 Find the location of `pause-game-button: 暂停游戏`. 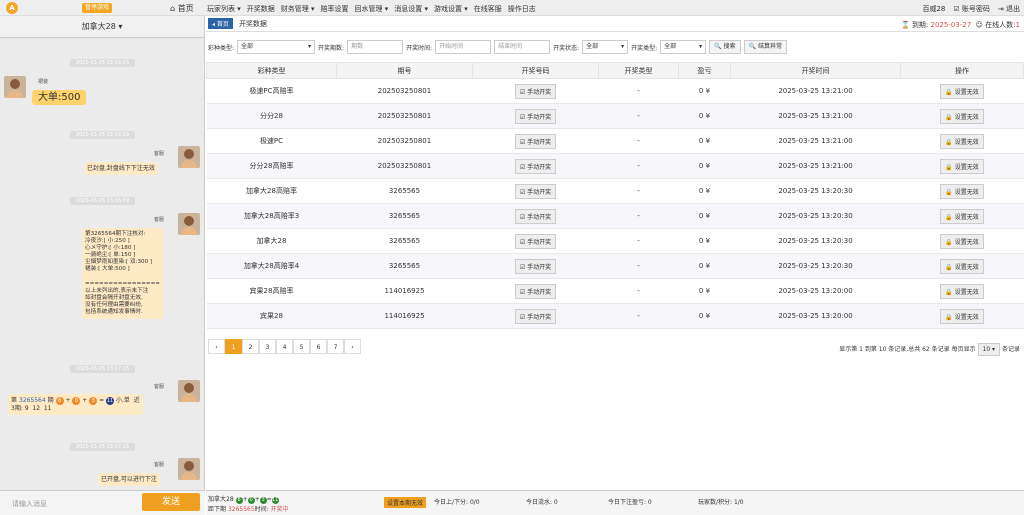

pause-game-button: 暂停游戏 is located at coordinates (97, 8).